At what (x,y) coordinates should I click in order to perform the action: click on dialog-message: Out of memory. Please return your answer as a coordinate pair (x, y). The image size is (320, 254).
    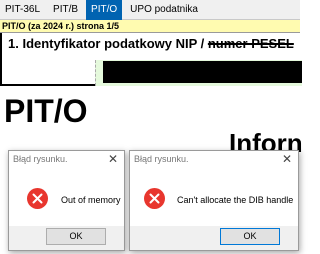
    Looking at the image, I should click on (91, 200).